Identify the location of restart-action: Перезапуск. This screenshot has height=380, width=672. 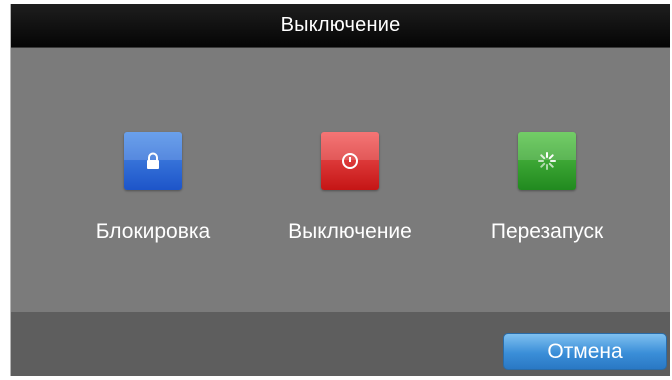
(547, 188).